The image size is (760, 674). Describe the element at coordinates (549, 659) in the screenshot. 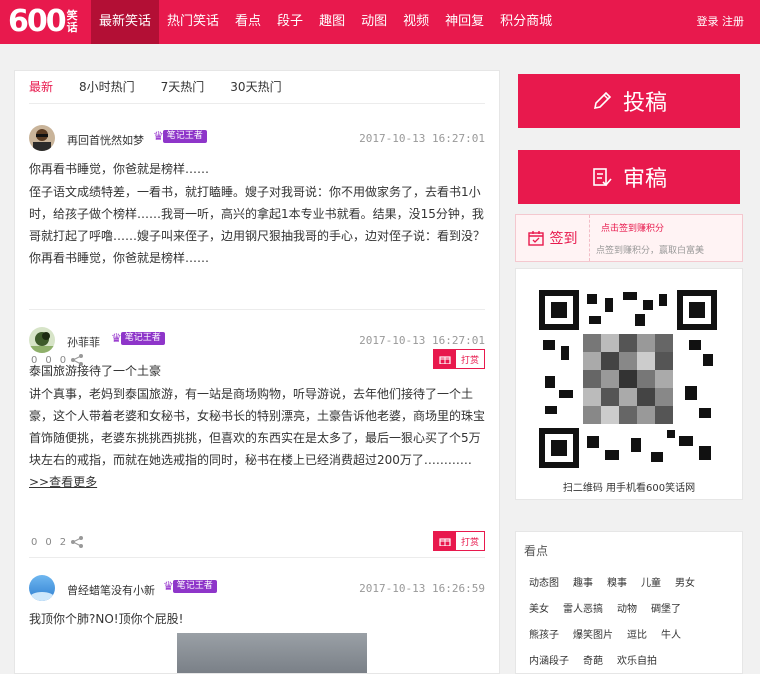

I see `tag-link: 内涵段子` at that location.